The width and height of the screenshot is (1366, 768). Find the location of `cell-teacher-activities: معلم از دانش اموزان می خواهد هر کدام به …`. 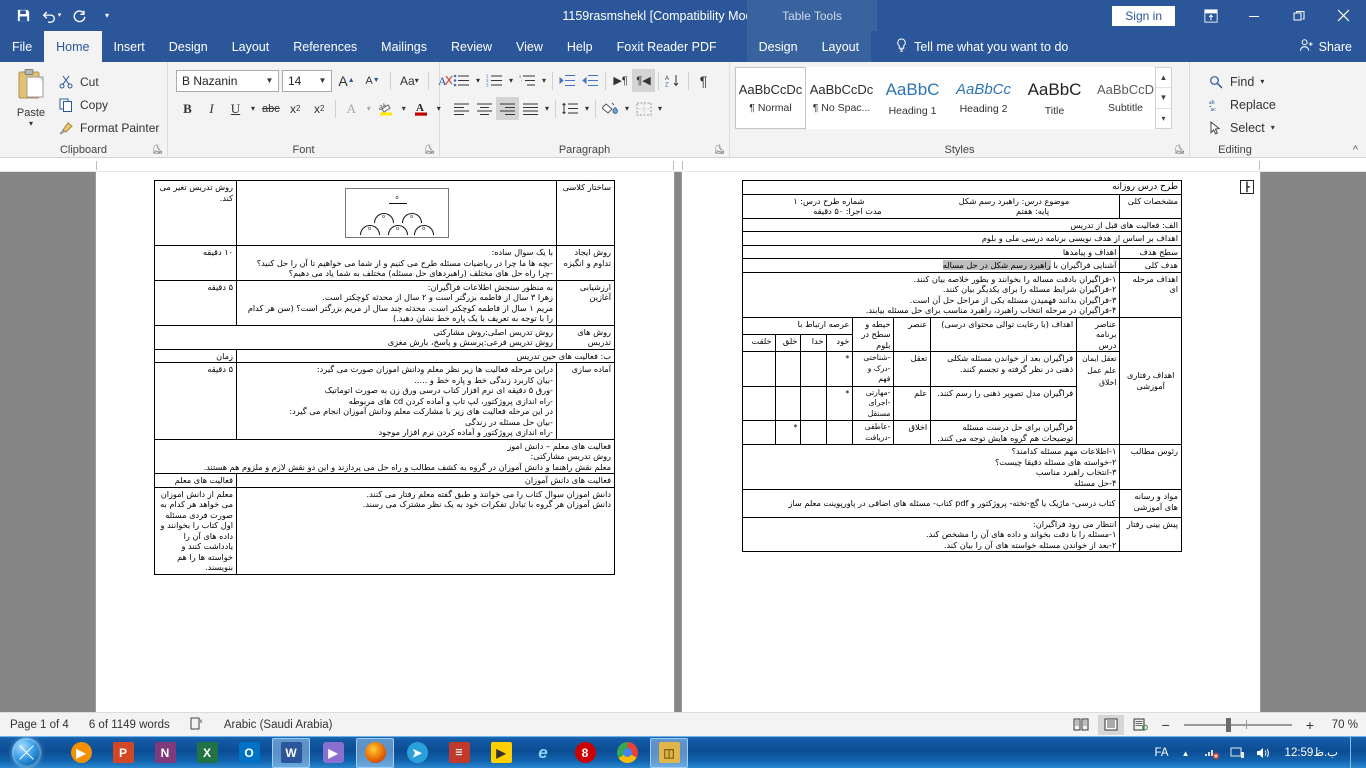

cell-teacher-activities: معلم از دانش اموزان می خواهد هر کدام به … is located at coordinates (195, 530).